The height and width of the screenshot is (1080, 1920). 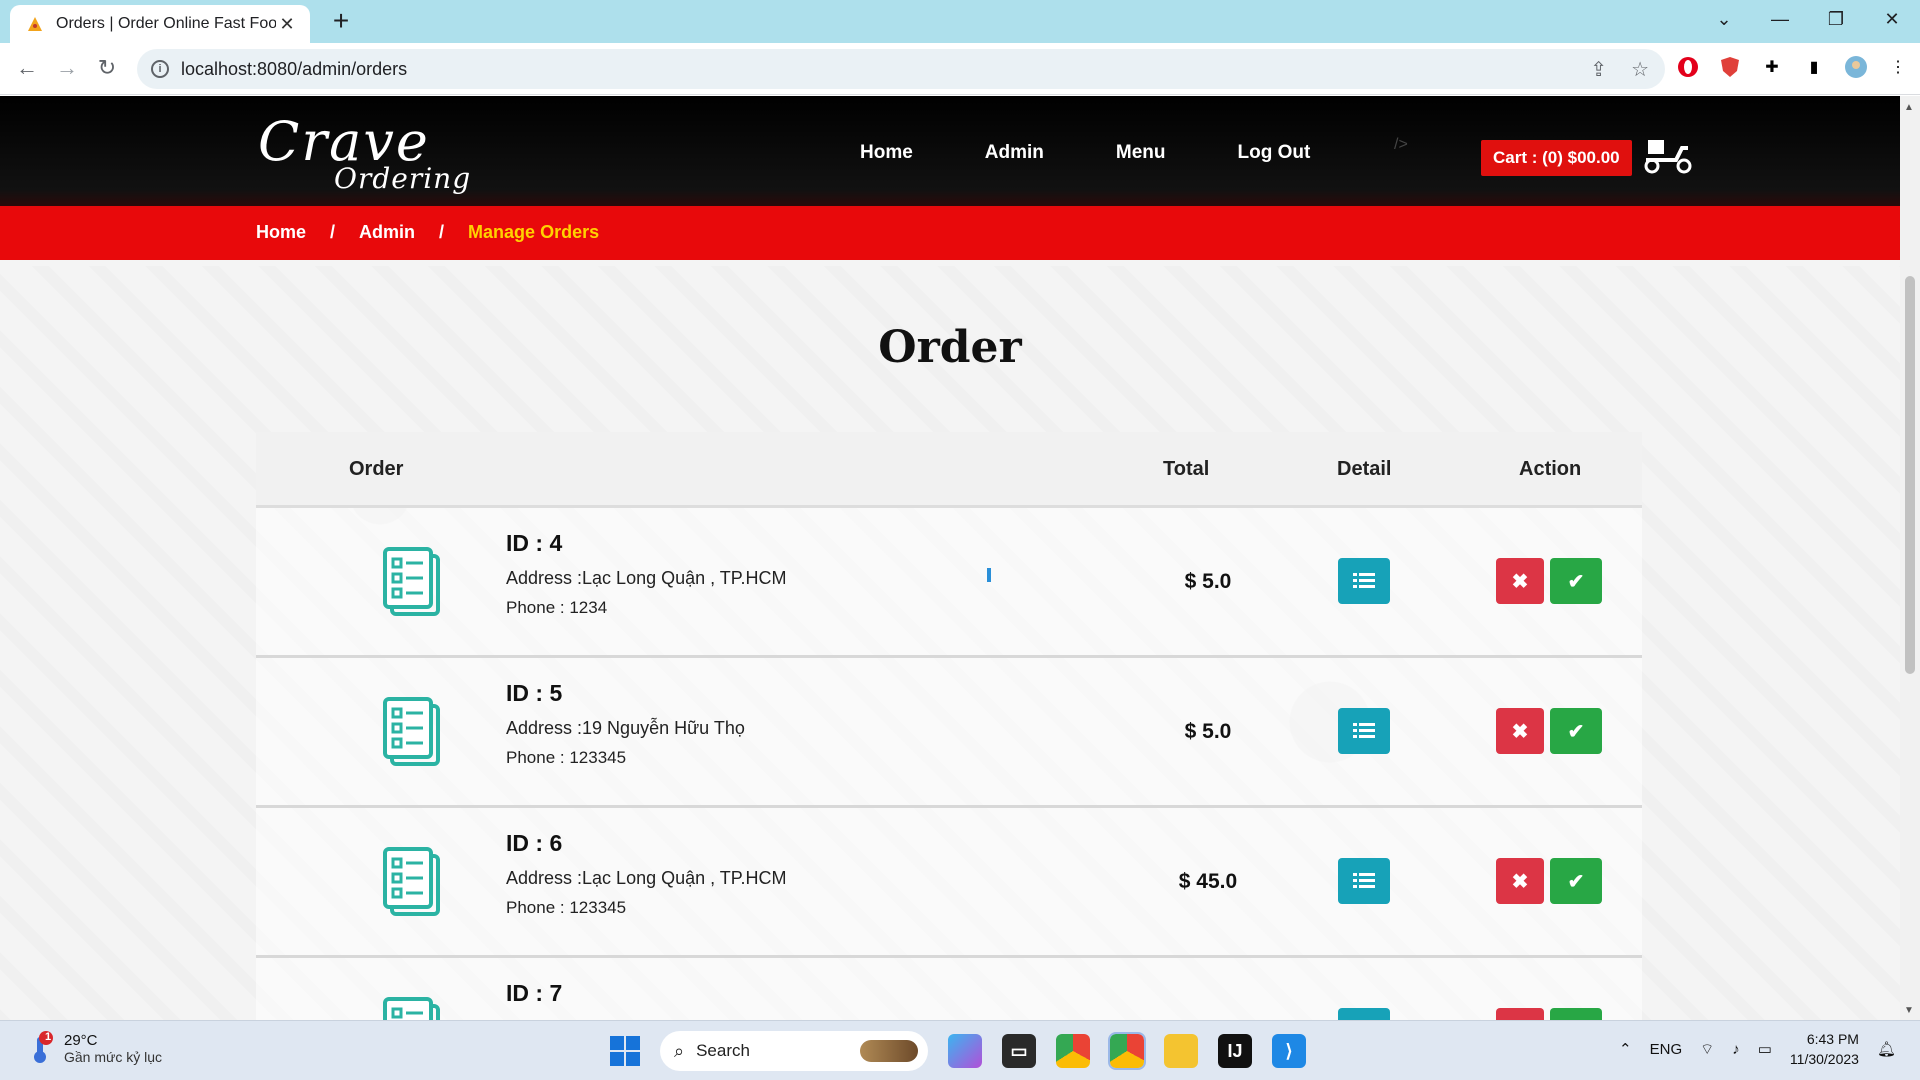 What do you see at coordinates (901, 69) in the screenshot?
I see `omnibox: i localhost:8080/admin/orders ⇪ ☆` at bounding box center [901, 69].